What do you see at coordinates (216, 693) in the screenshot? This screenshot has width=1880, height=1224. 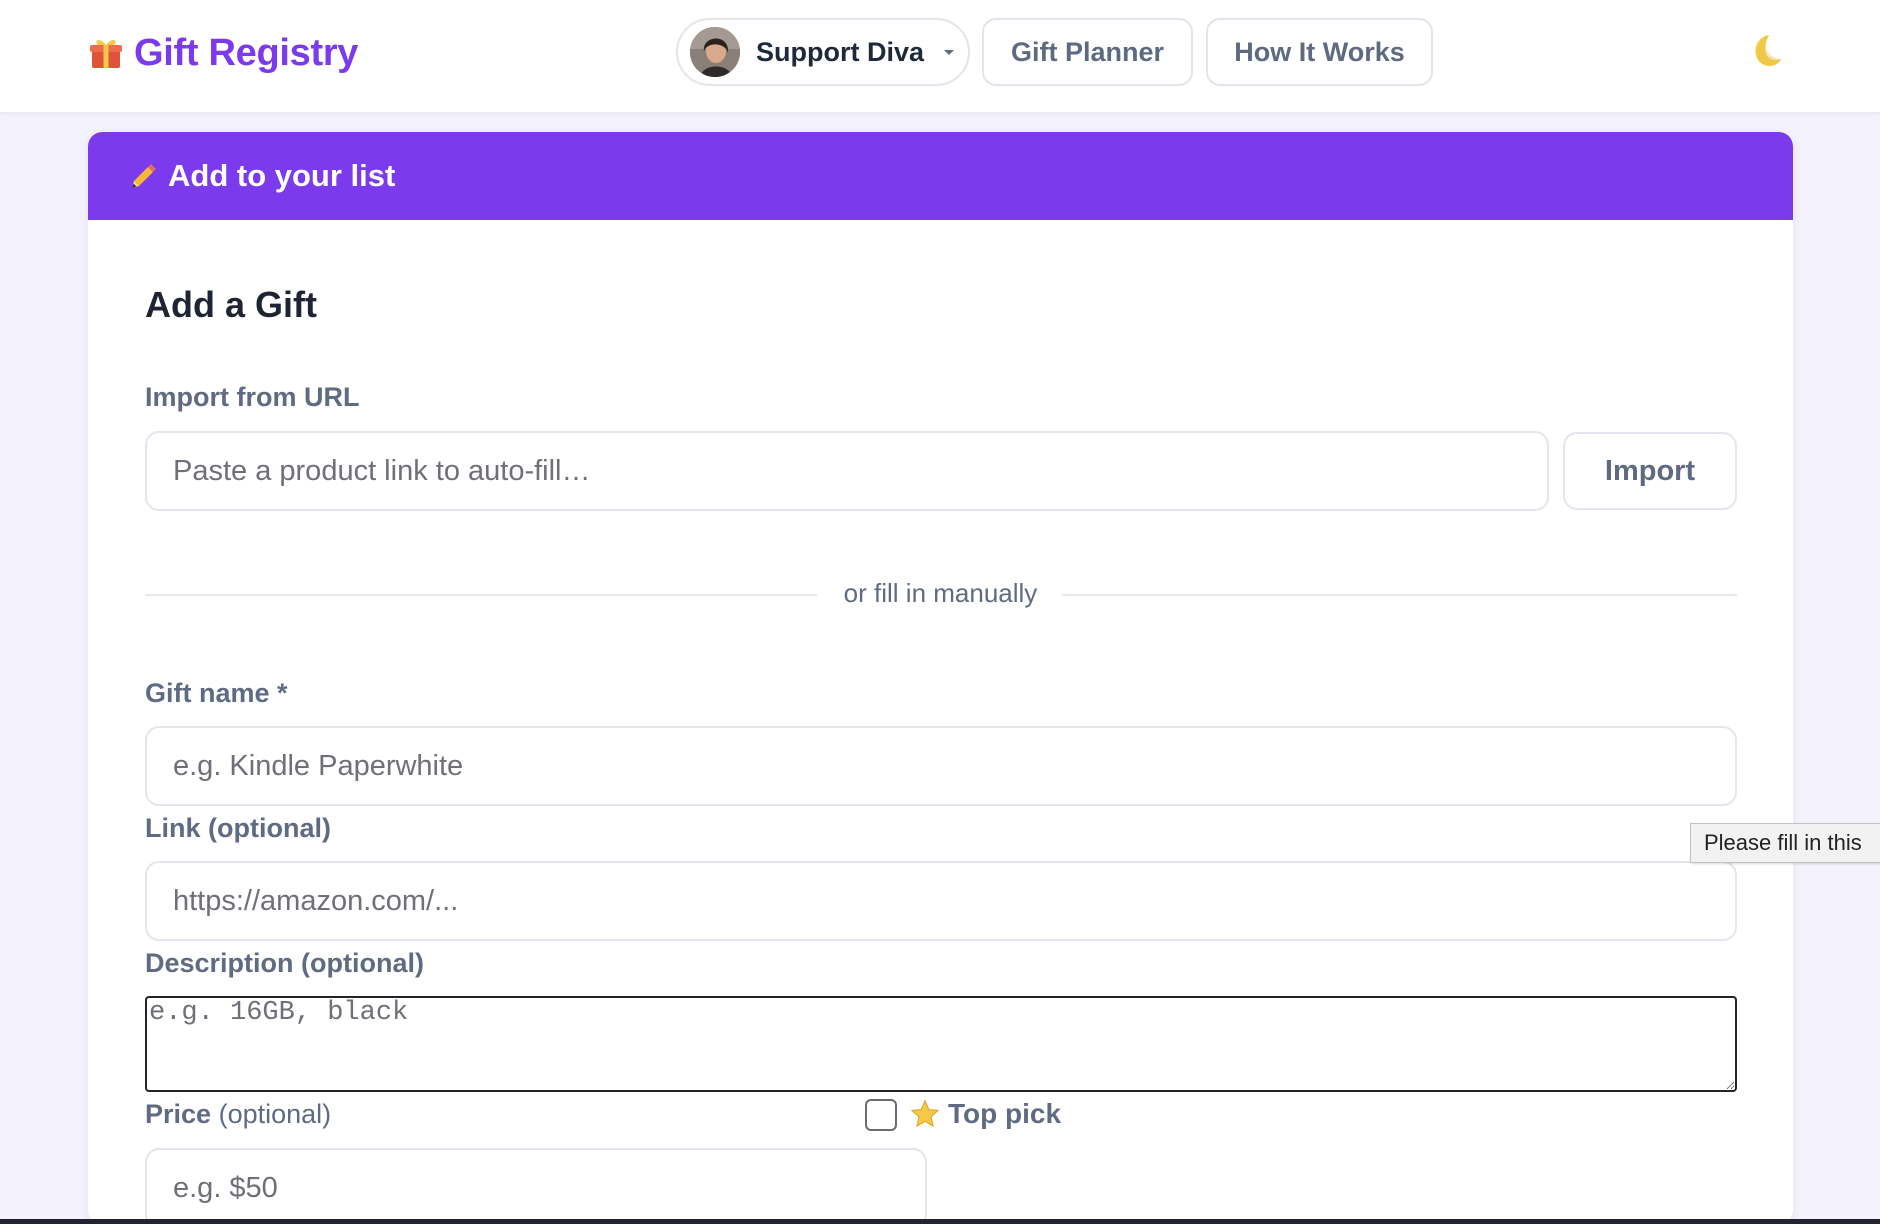 I see `gift-name-label: Gift name *` at bounding box center [216, 693].